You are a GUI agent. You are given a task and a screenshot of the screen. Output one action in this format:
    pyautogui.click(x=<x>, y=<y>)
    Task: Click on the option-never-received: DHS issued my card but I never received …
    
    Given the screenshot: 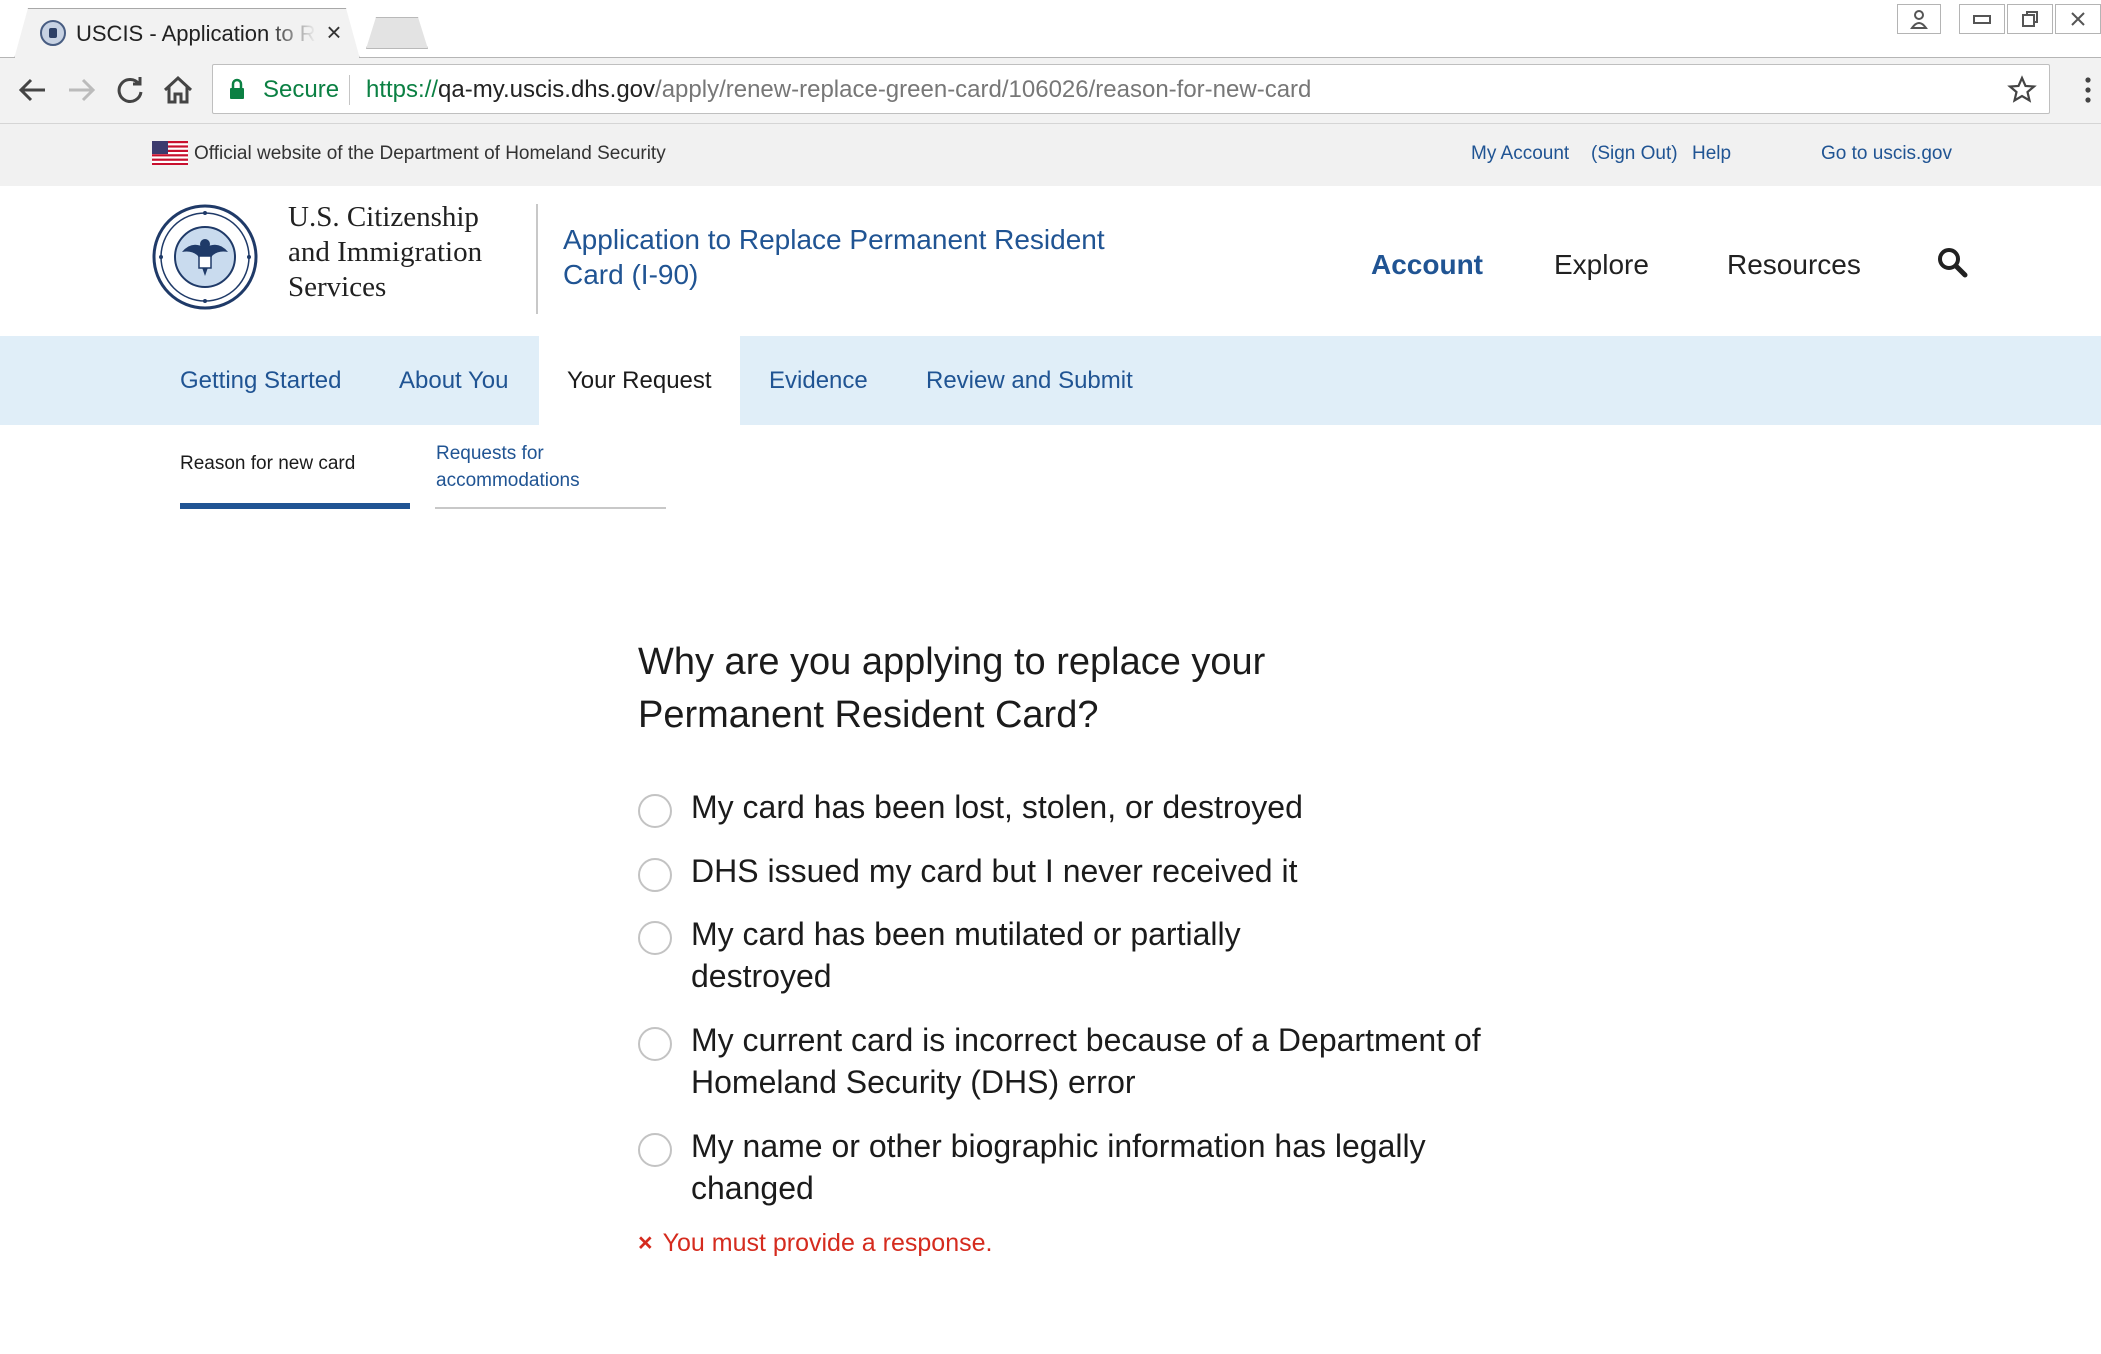 What is the action you would take?
    pyautogui.click(x=1058, y=872)
    